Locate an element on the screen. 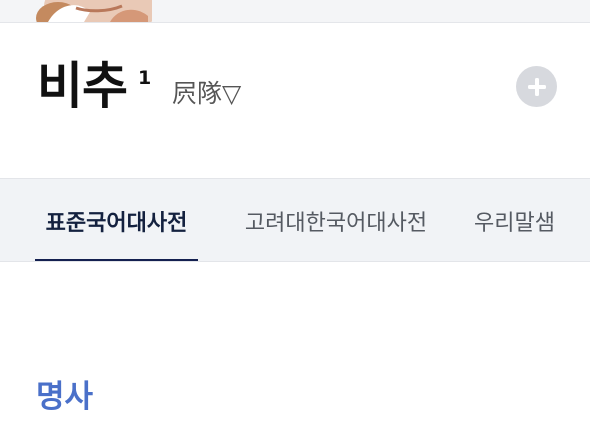  add-to-wordbook-button is located at coordinates (536, 86).